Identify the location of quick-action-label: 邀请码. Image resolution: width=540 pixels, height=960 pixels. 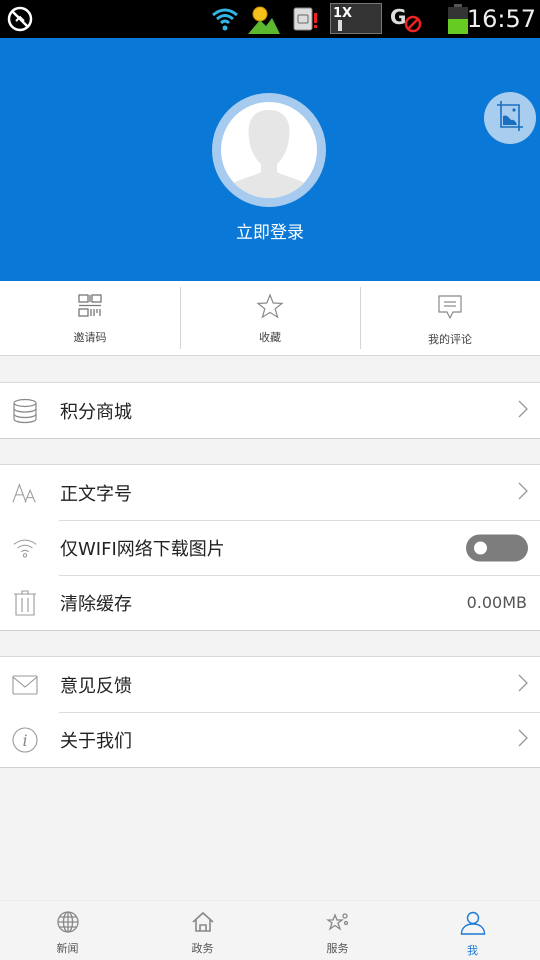
(90, 337).